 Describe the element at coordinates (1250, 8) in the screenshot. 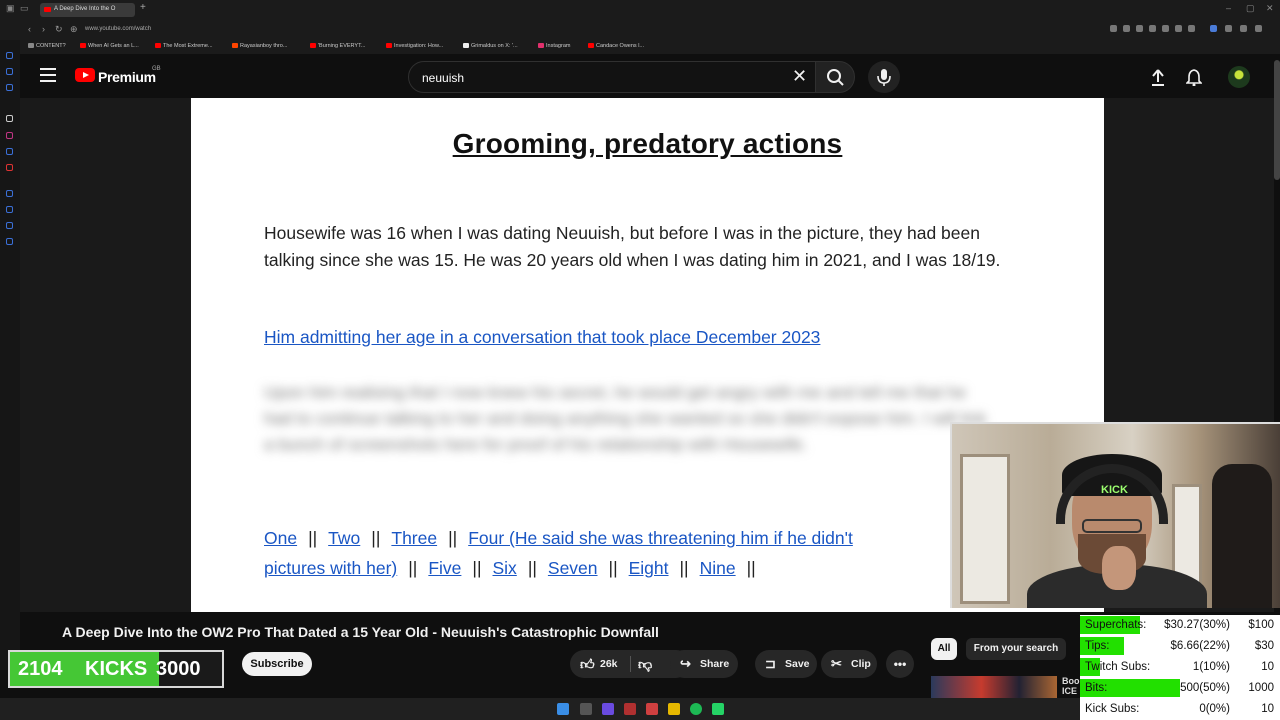

I see `maximize-icon: ▢` at that location.